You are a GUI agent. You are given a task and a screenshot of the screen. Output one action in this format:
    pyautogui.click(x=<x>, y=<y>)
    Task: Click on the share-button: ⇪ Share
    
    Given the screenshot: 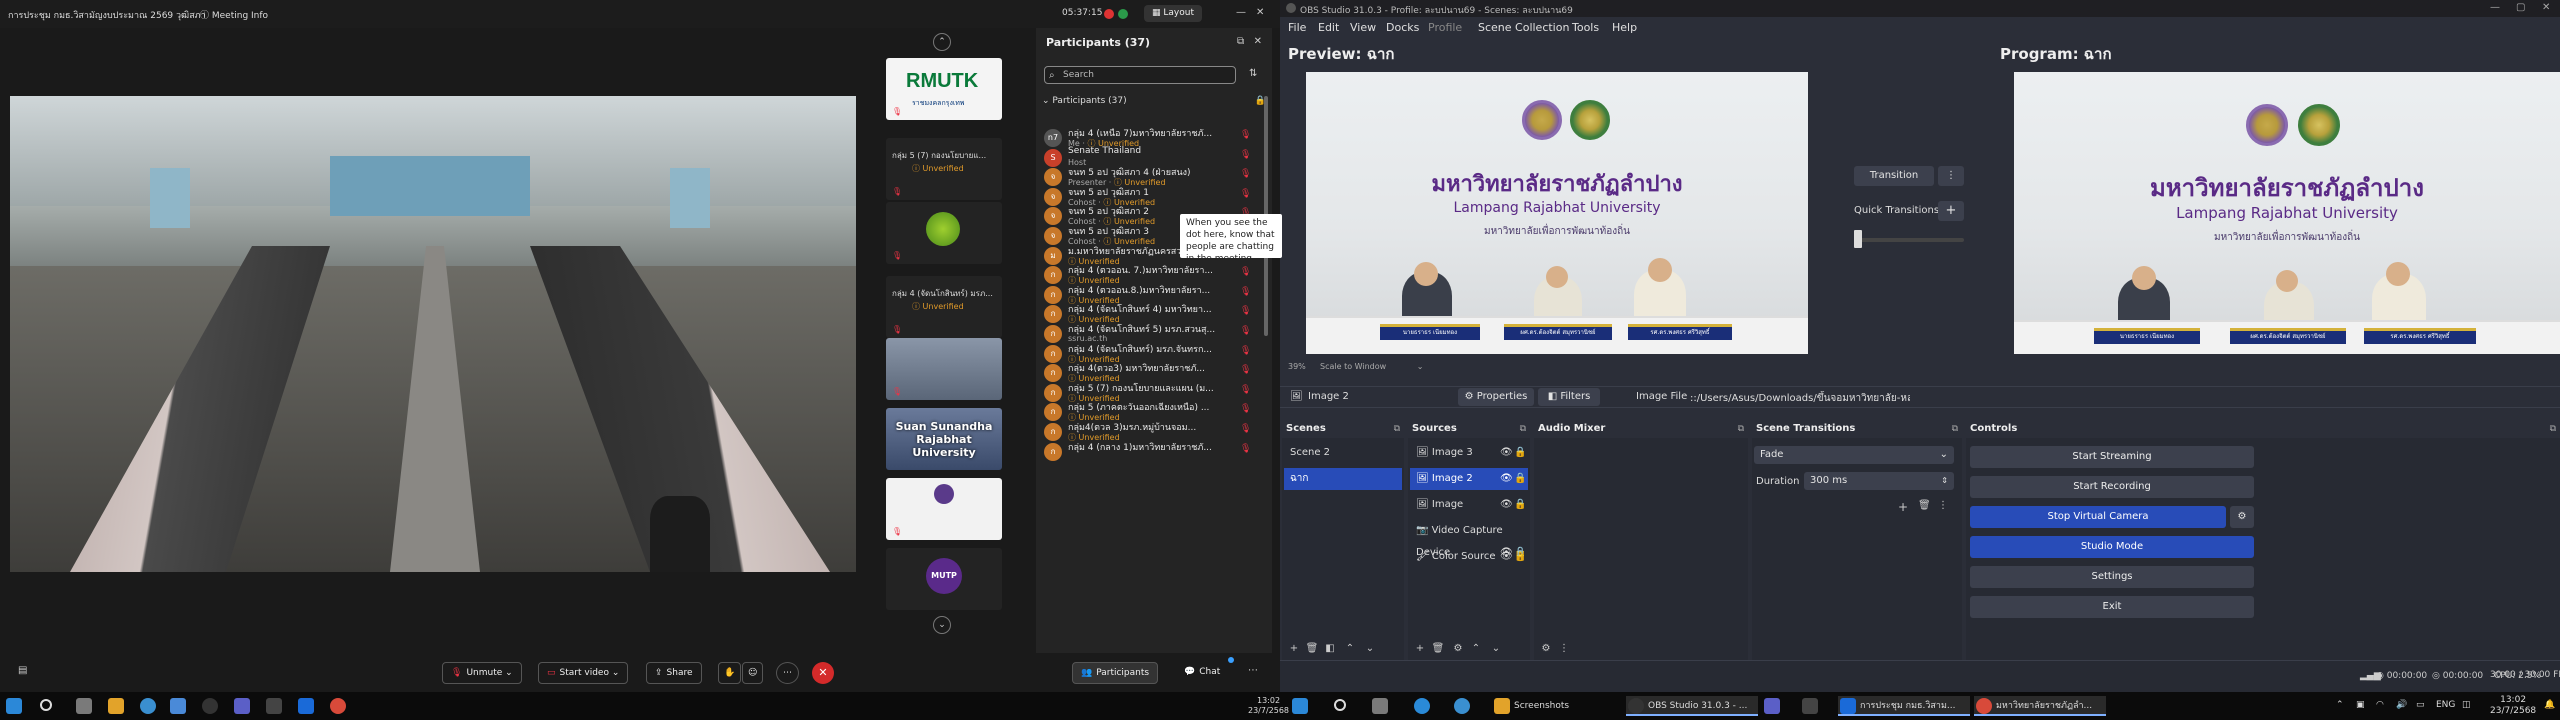 What is the action you would take?
    pyautogui.click(x=674, y=673)
    